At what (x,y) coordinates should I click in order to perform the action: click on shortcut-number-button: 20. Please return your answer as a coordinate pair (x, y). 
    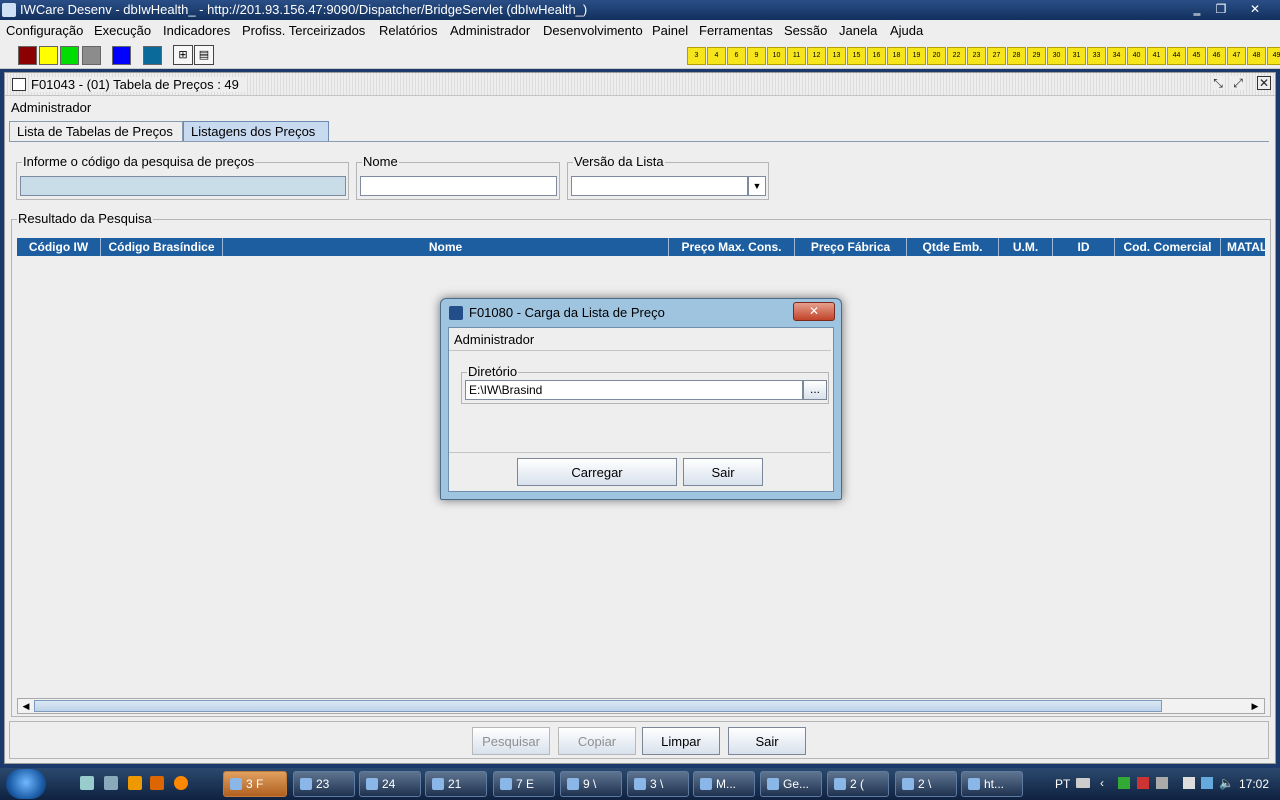
    Looking at the image, I should click on (936, 56).